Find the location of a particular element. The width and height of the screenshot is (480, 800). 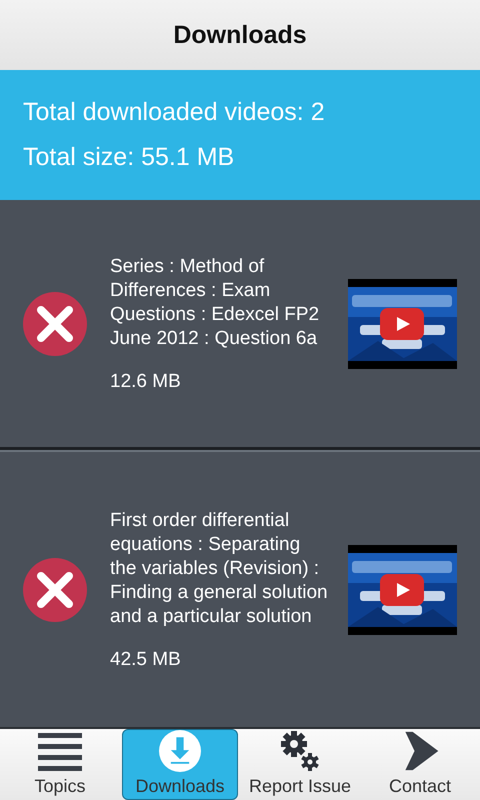

total-videos-text: Total downloaded videos: 2 is located at coordinates (174, 112).